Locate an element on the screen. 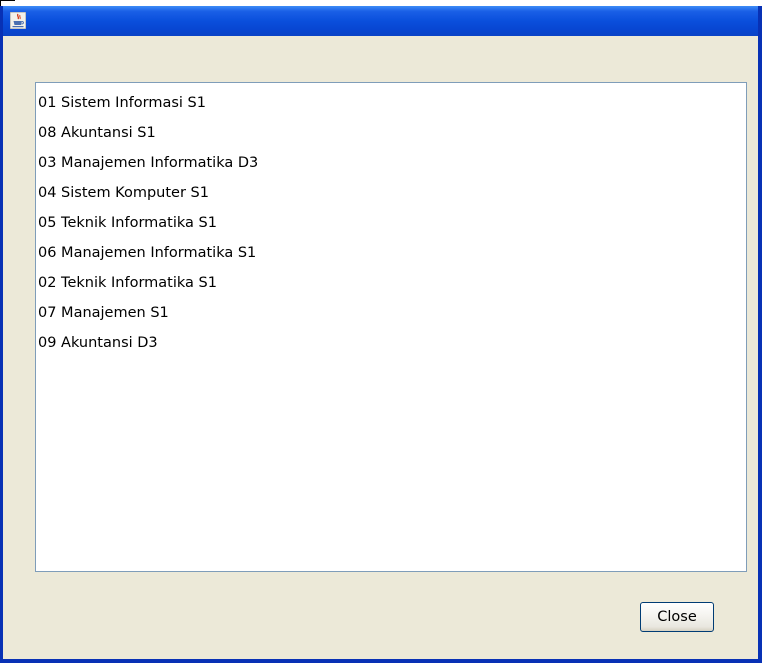 This screenshot has height=663, width=762. list-item: 08 Akuntansi S1 is located at coordinates (391, 133).